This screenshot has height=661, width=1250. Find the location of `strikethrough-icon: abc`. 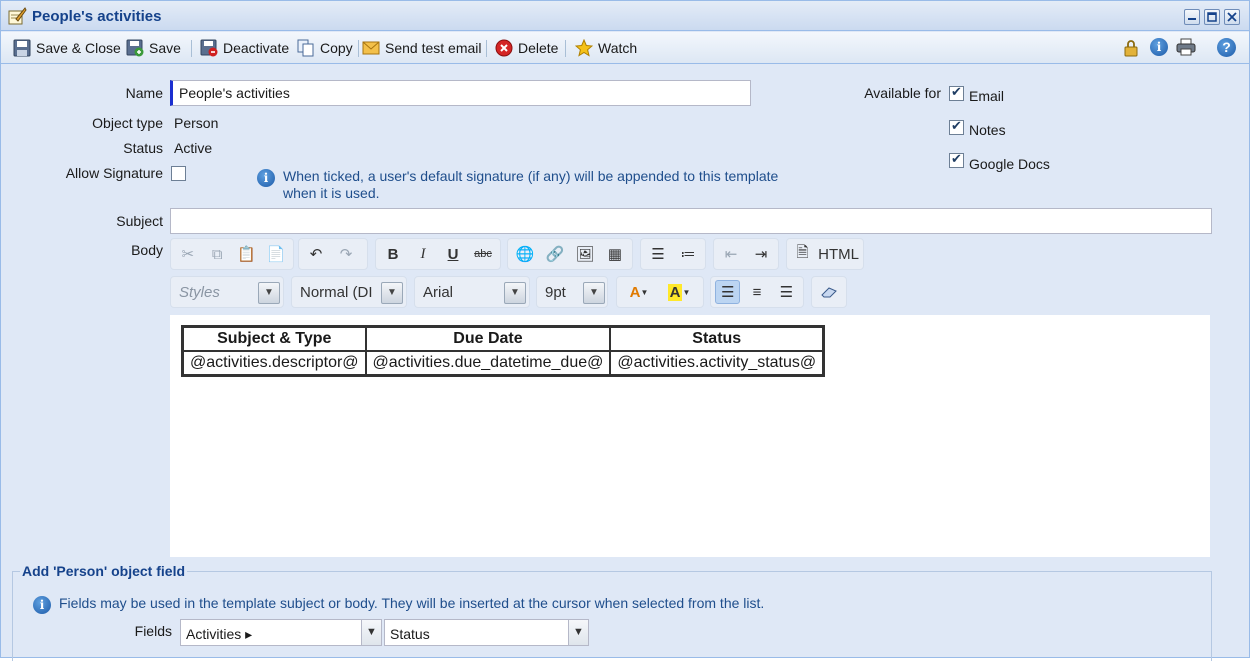

strikethrough-icon: abc is located at coordinates (483, 254).